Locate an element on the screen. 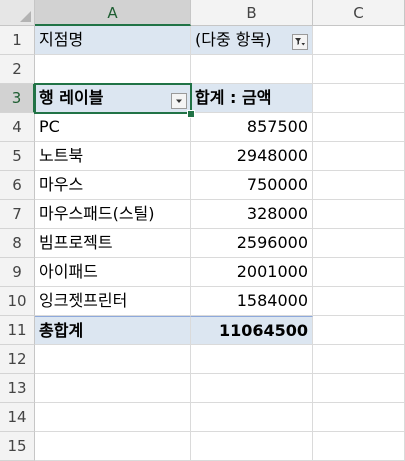 The height and width of the screenshot is (461, 405). cell-b14 is located at coordinates (252, 417).